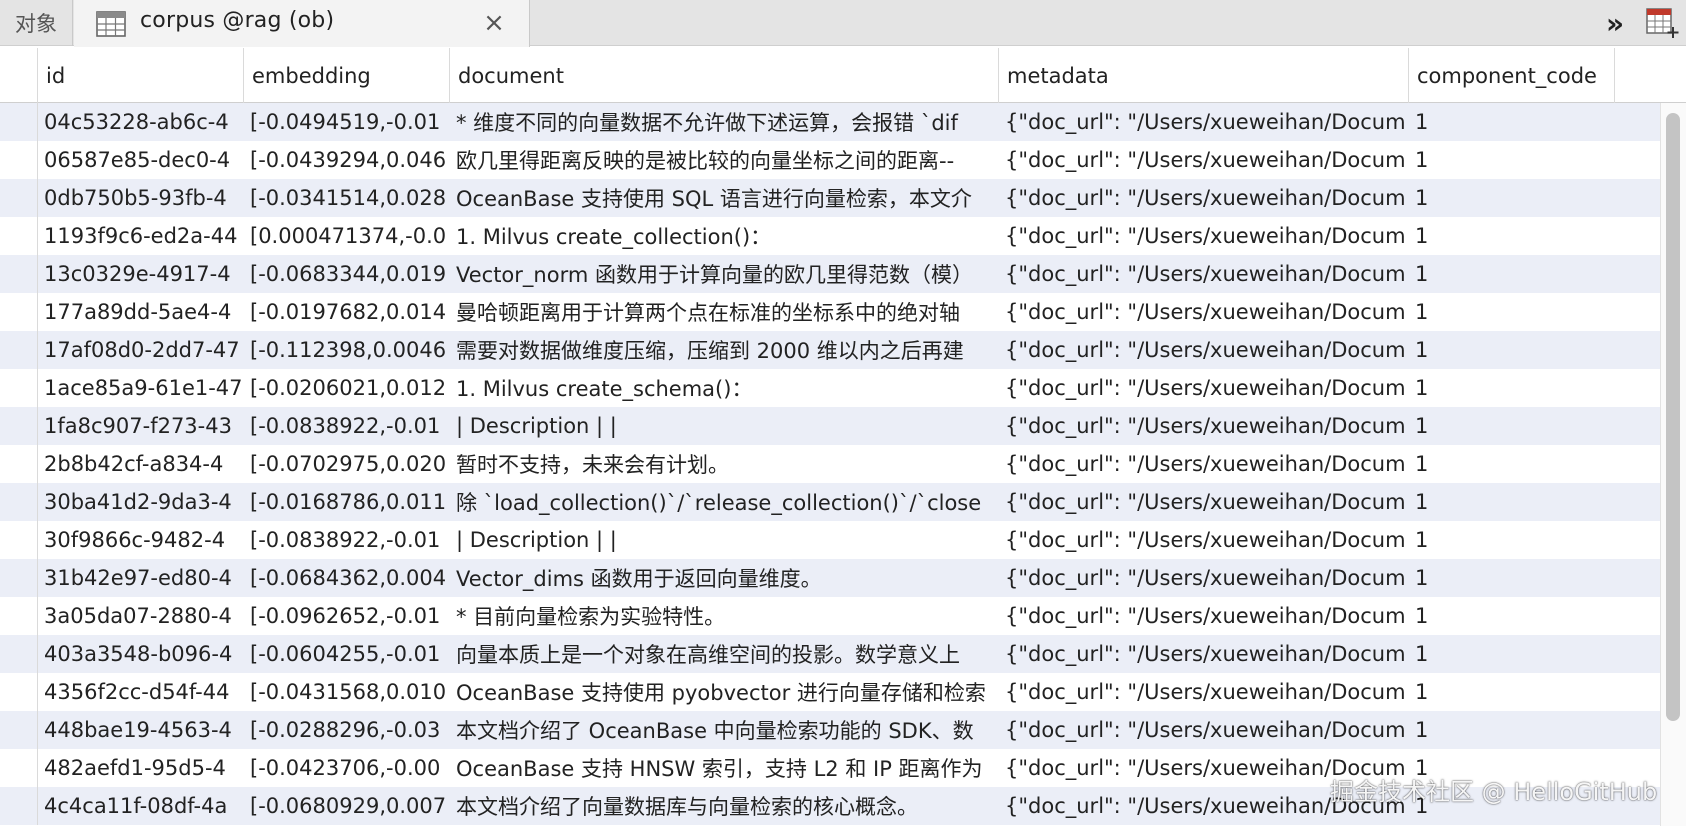 The height and width of the screenshot is (826, 1686). Describe the element at coordinates (724, 464) in the screenshot. I see `cell-document: 暂时不支持，未来会有计划。` at that location.